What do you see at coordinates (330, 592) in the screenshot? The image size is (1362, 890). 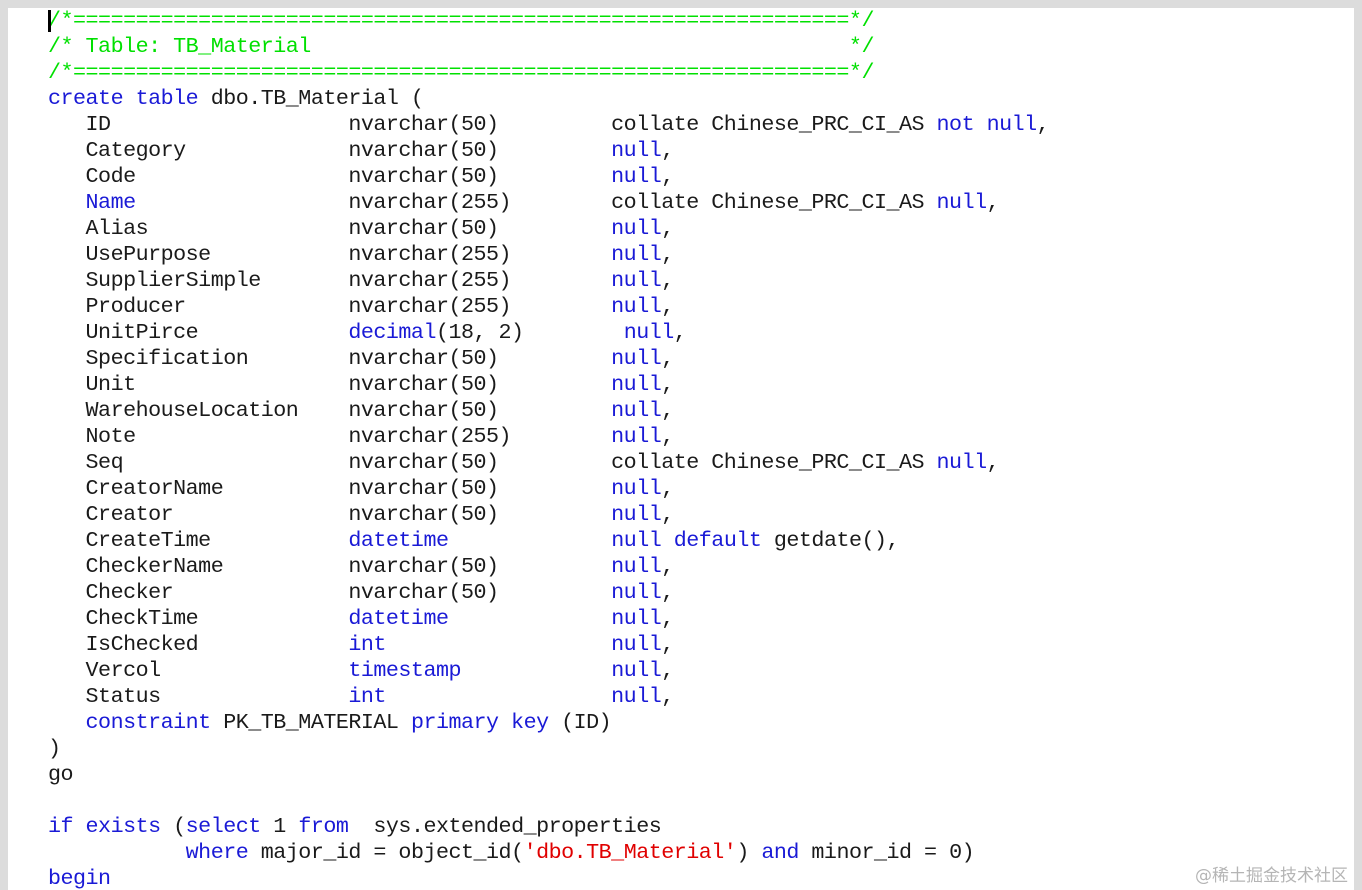 I see `code-token: Checker nvarchar(50)` at bounding box center [330, 592].